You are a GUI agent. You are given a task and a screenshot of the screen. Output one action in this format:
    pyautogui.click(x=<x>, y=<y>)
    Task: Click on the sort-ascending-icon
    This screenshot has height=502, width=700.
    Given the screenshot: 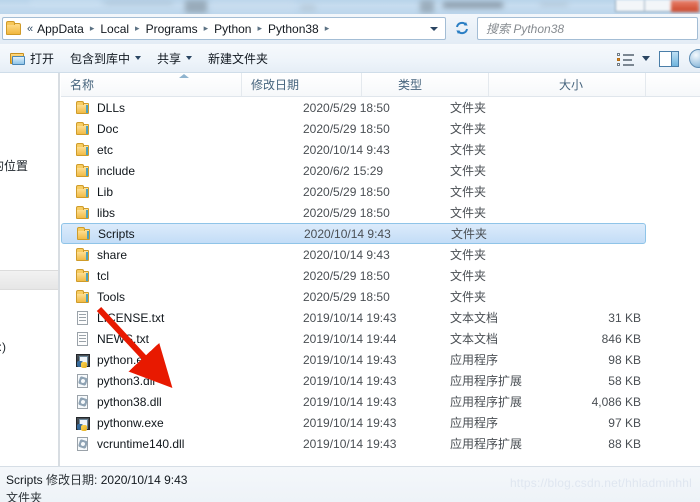 What is the action you would take?
    pyautogui.click(x=184, y=76)
    